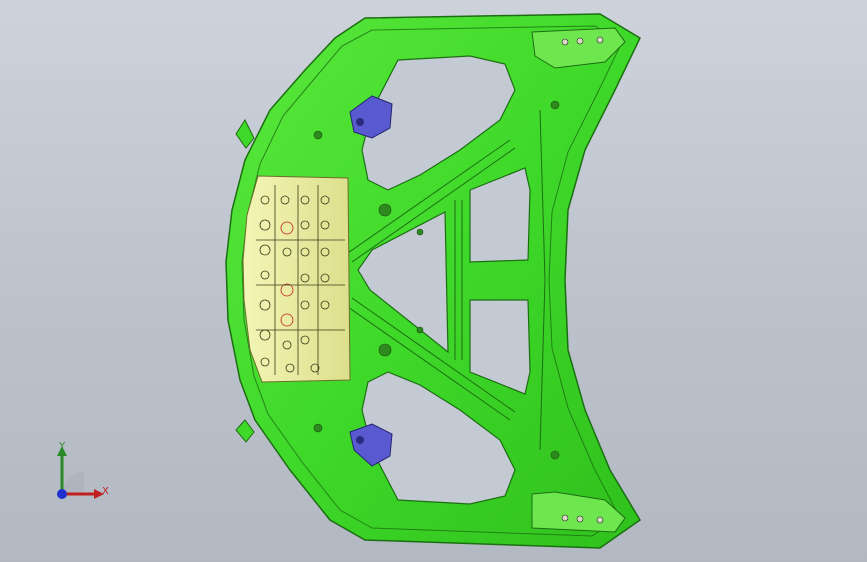 This screenshot has width=867, height=562. I want to click on y-axis-label: Y, so click(62, 446).